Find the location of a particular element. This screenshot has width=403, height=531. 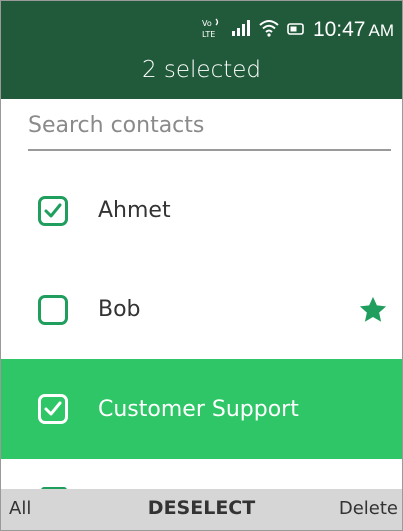

clock: 10:47 AM is located at coordinates (353, 30).